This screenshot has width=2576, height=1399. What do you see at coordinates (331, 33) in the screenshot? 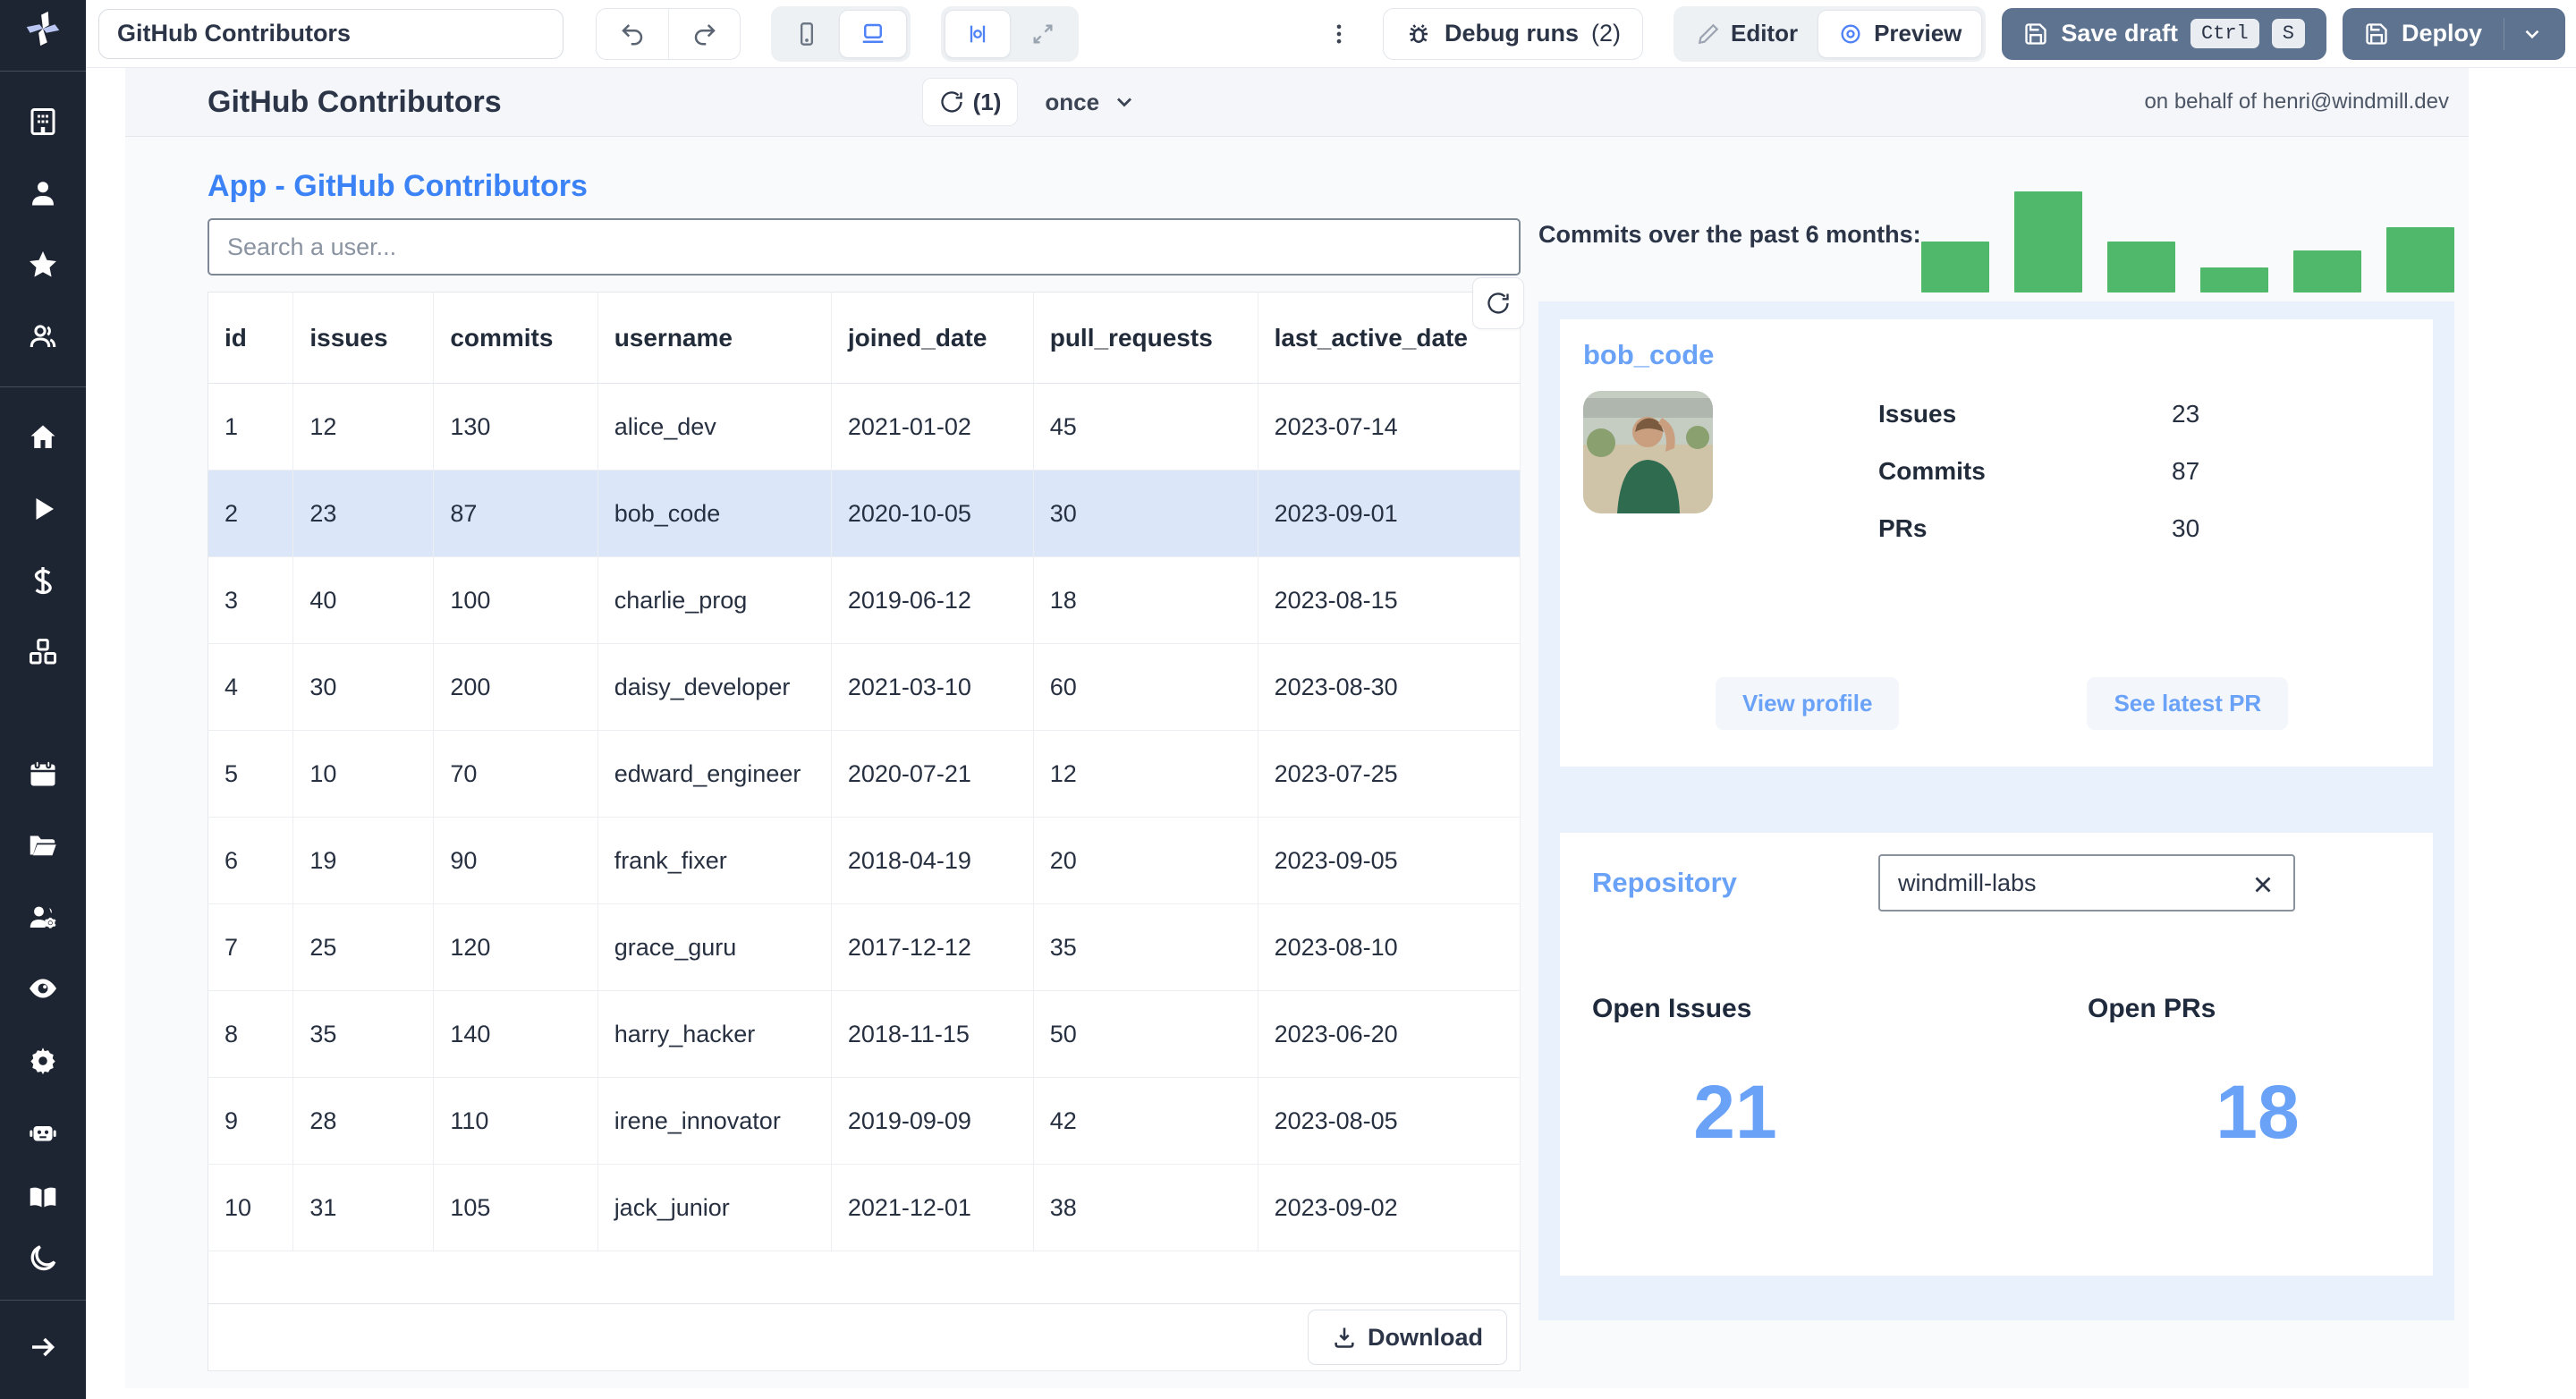
I see `app-name-input` at bounding box center [331, 33].